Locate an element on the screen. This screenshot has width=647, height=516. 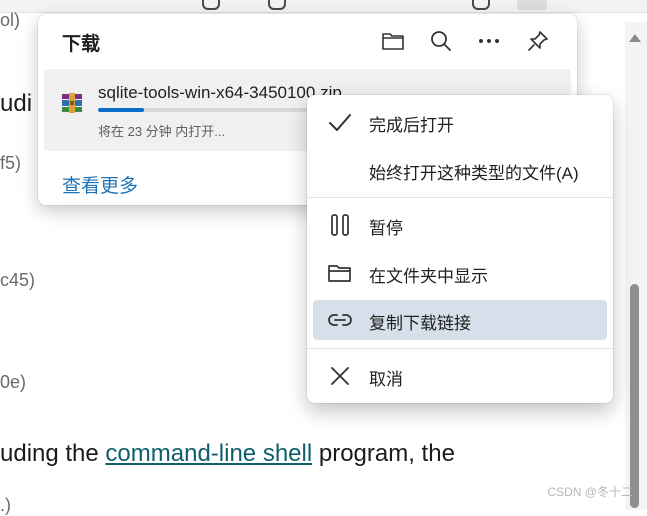
page-text-fragment: f5) is located at coordinates (11, 163).